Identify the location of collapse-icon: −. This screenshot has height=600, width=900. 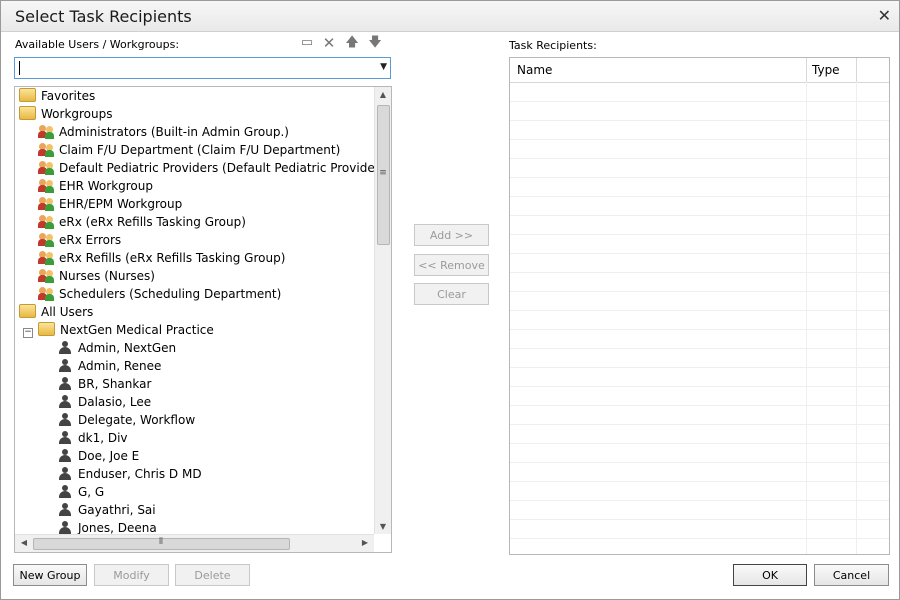
(28, 333).